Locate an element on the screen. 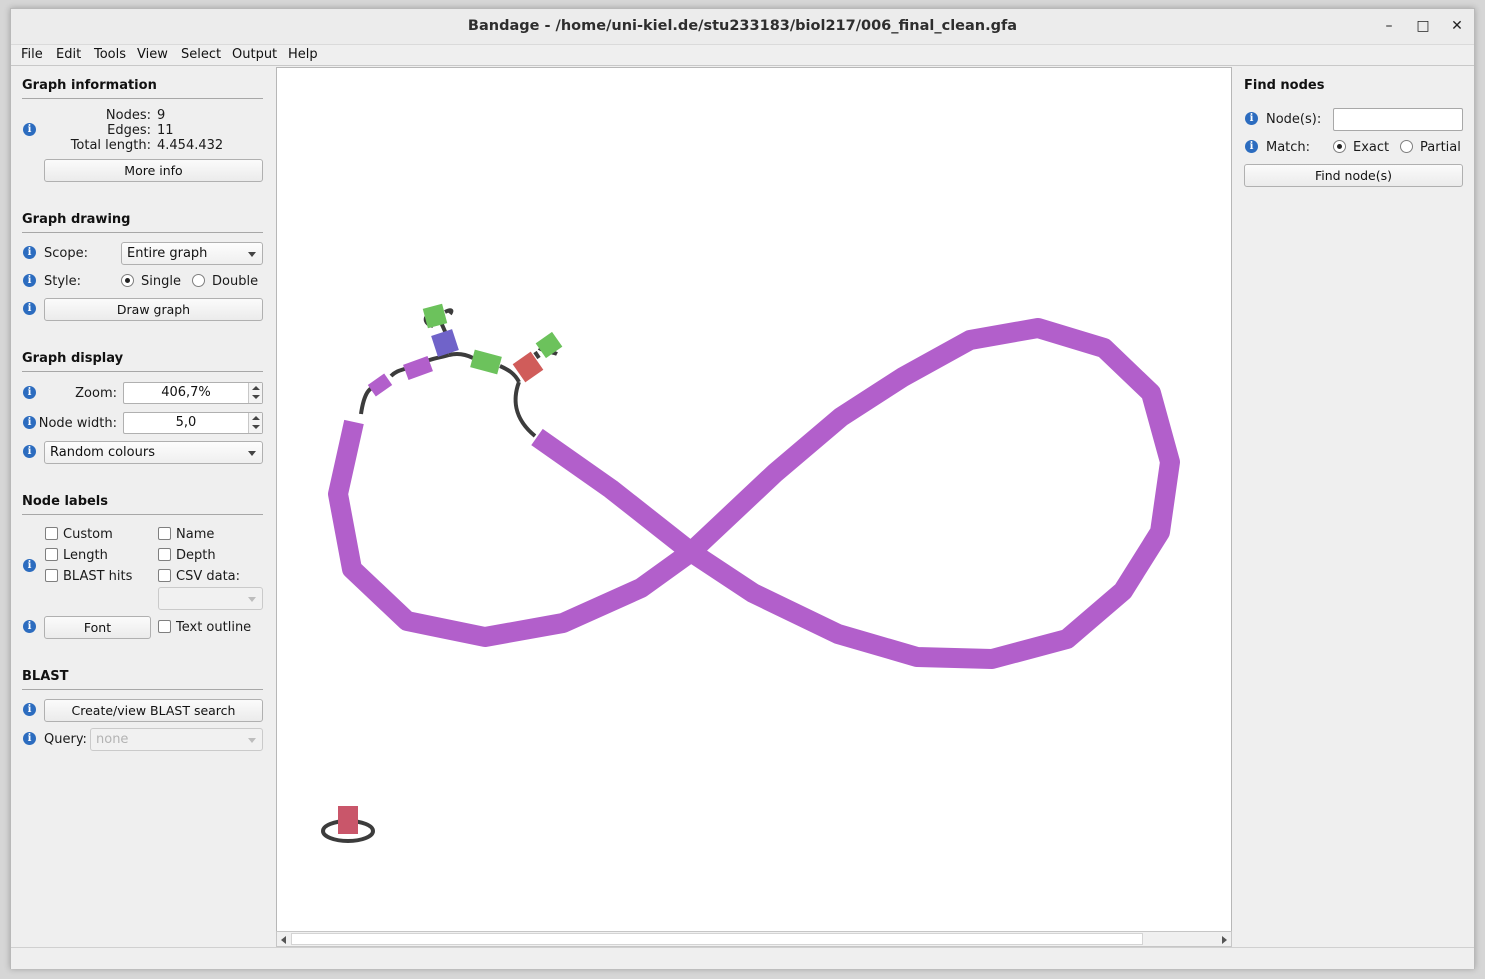 The width and height of the screenshot is (1485, 979). horizontal-scrollbar is located at coordinates (754, 939).